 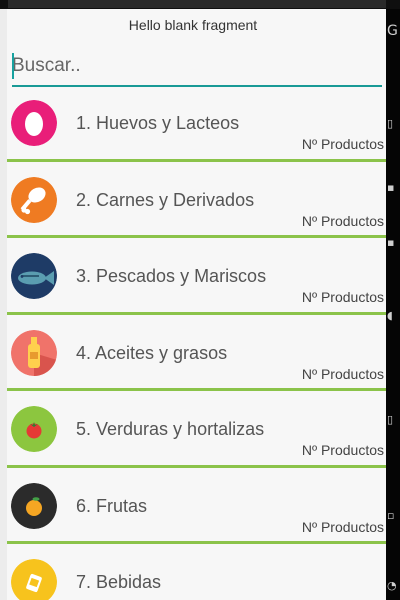 What do you see at coordinates (170, 429) in the screenshot?
I see `category-label: 5. Verduras y hortalizas` at bounding box center [170, 429].